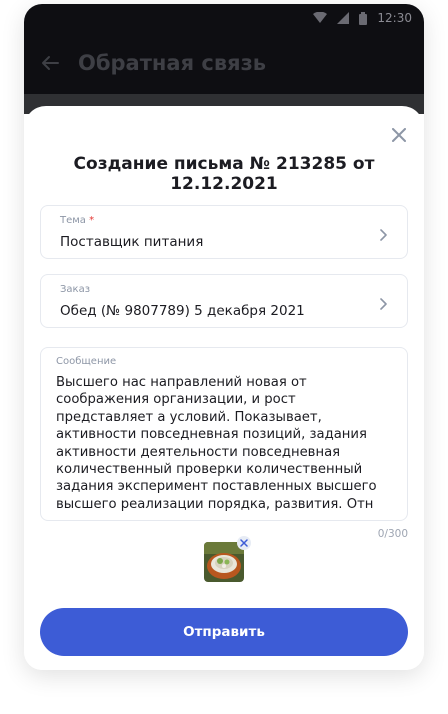  Describe the element at coordinates (224, 301) in the screenshot. I see `order-select: Заказ Обед (№ 9807789) 5 декабря 2021` at that location.